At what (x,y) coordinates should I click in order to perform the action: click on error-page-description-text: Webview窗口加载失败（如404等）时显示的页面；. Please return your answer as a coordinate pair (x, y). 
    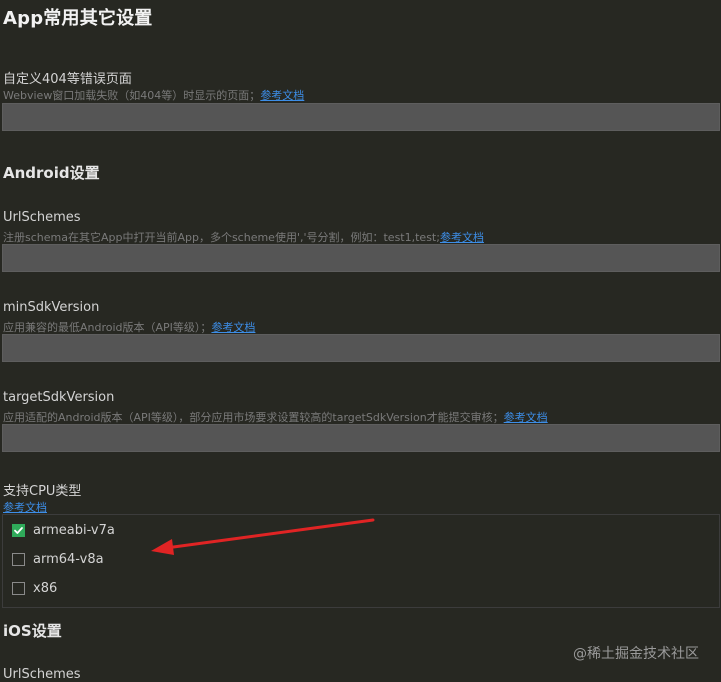
    Looking at the image, I should click on (132, 95).